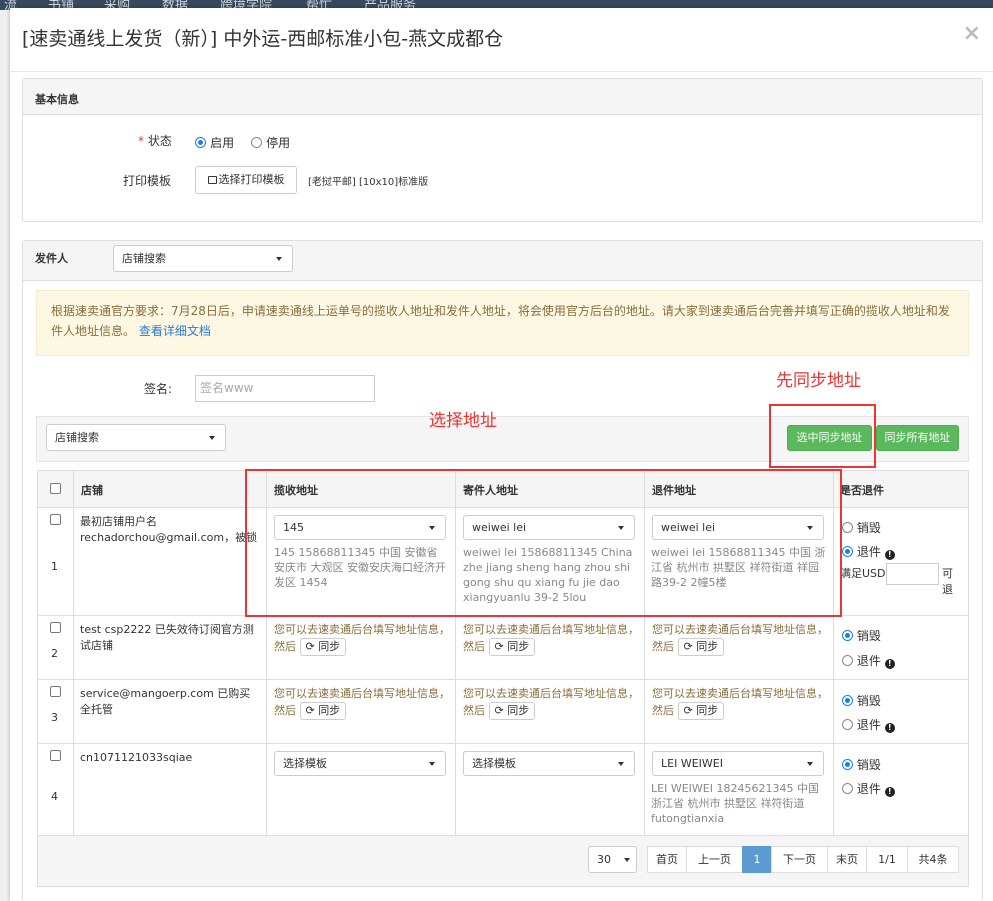 Image resolution: width=993 pixels, height=901 pixels. Describe the element at coordinates (141, 141) in the screenshot. I see `required-mark: *` at that location.